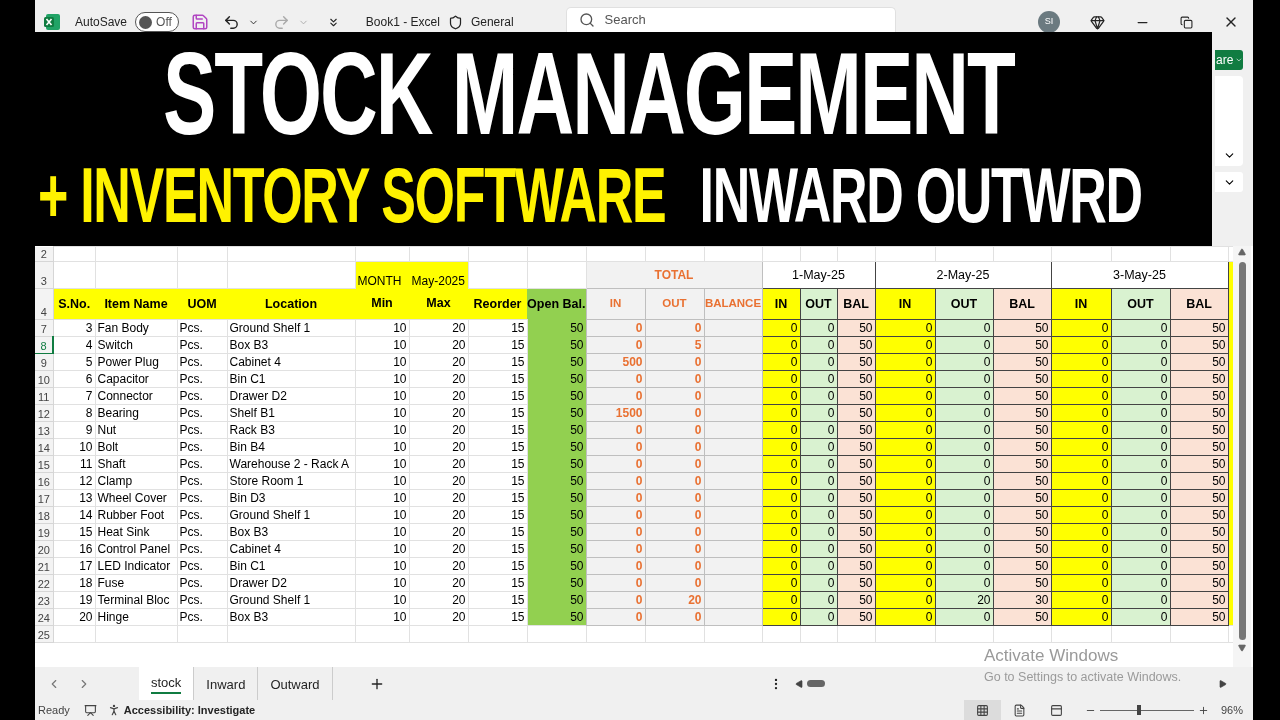 The image size is (1280, 720). Describe the element at coordinates (1139, 710) in the screenshot. I see `zoom-slider-thumb` at that location.